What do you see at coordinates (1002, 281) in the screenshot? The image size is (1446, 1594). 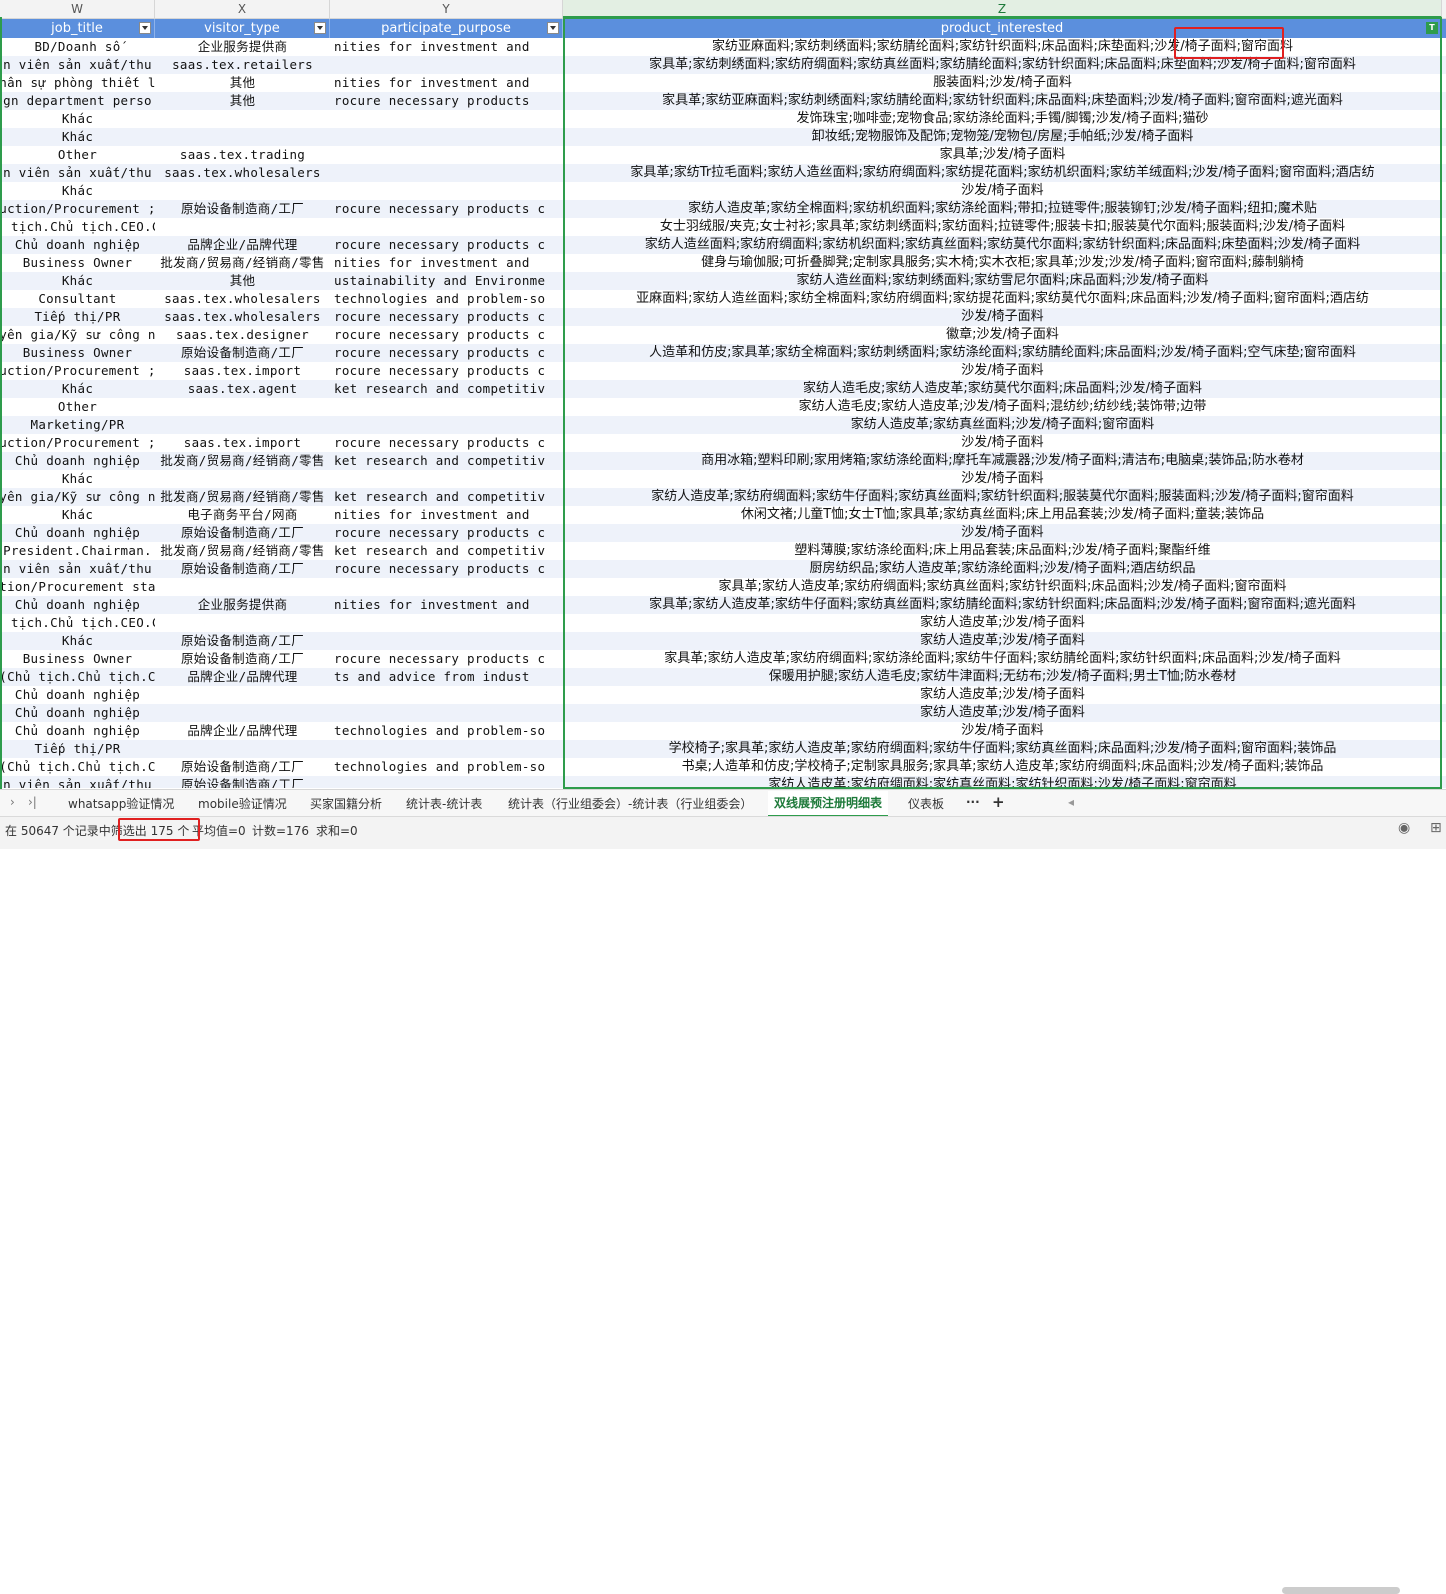 I see `cell-product-interested: 家纺人造丝面料;家纺刺绣面料;家纺雪尼尔面料;床品面料;沙发/椅子面料` at bounding box center [1002, 281].